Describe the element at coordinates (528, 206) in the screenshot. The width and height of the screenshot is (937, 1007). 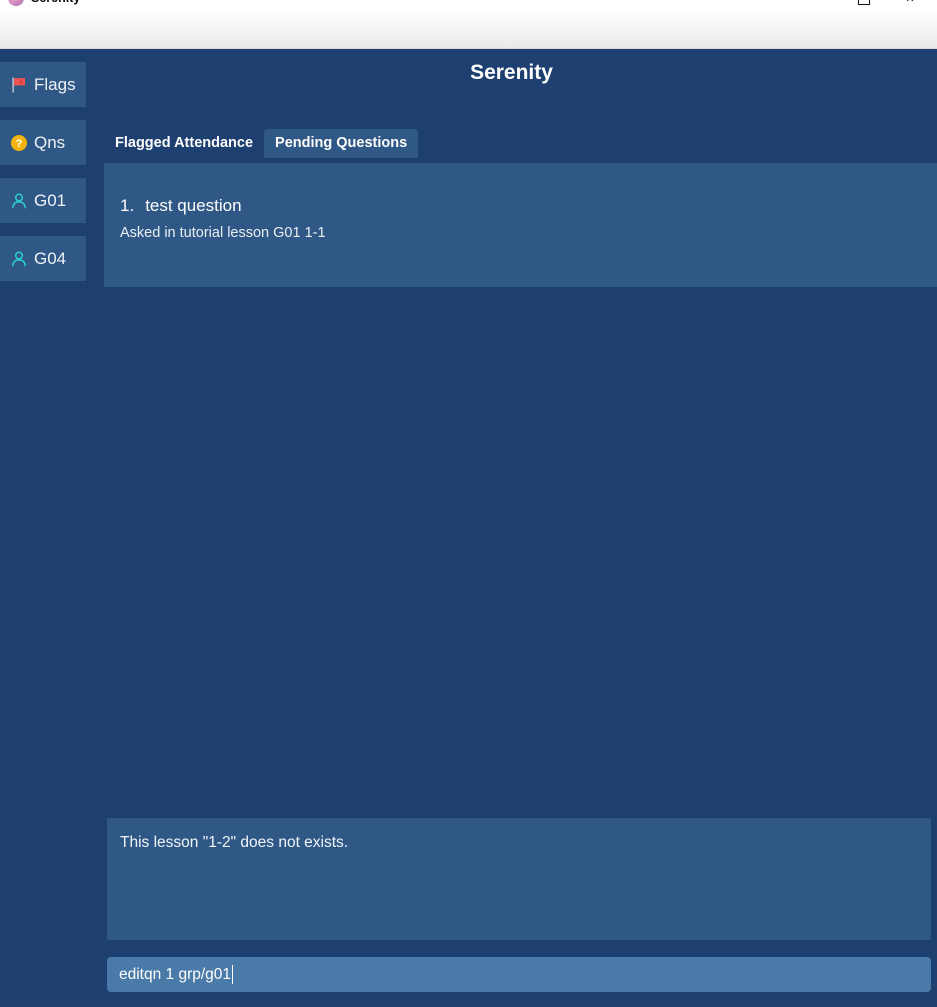
I see `question-row: 1. test question` at that location.